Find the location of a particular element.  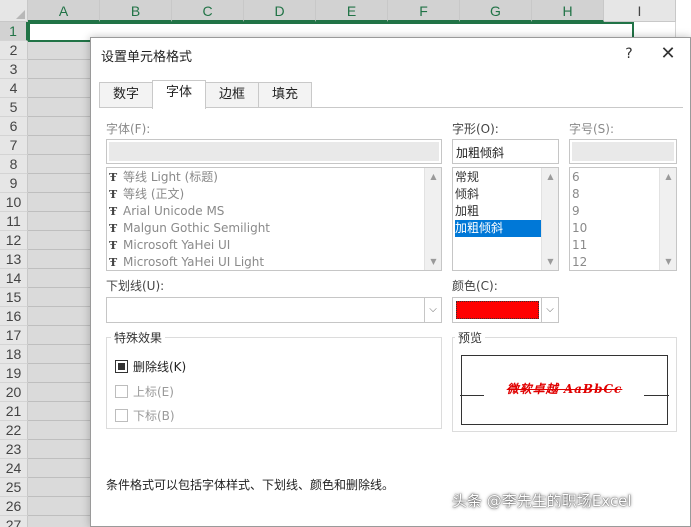

superscript-label: 上标(E) is located at coordinates (153, 391).